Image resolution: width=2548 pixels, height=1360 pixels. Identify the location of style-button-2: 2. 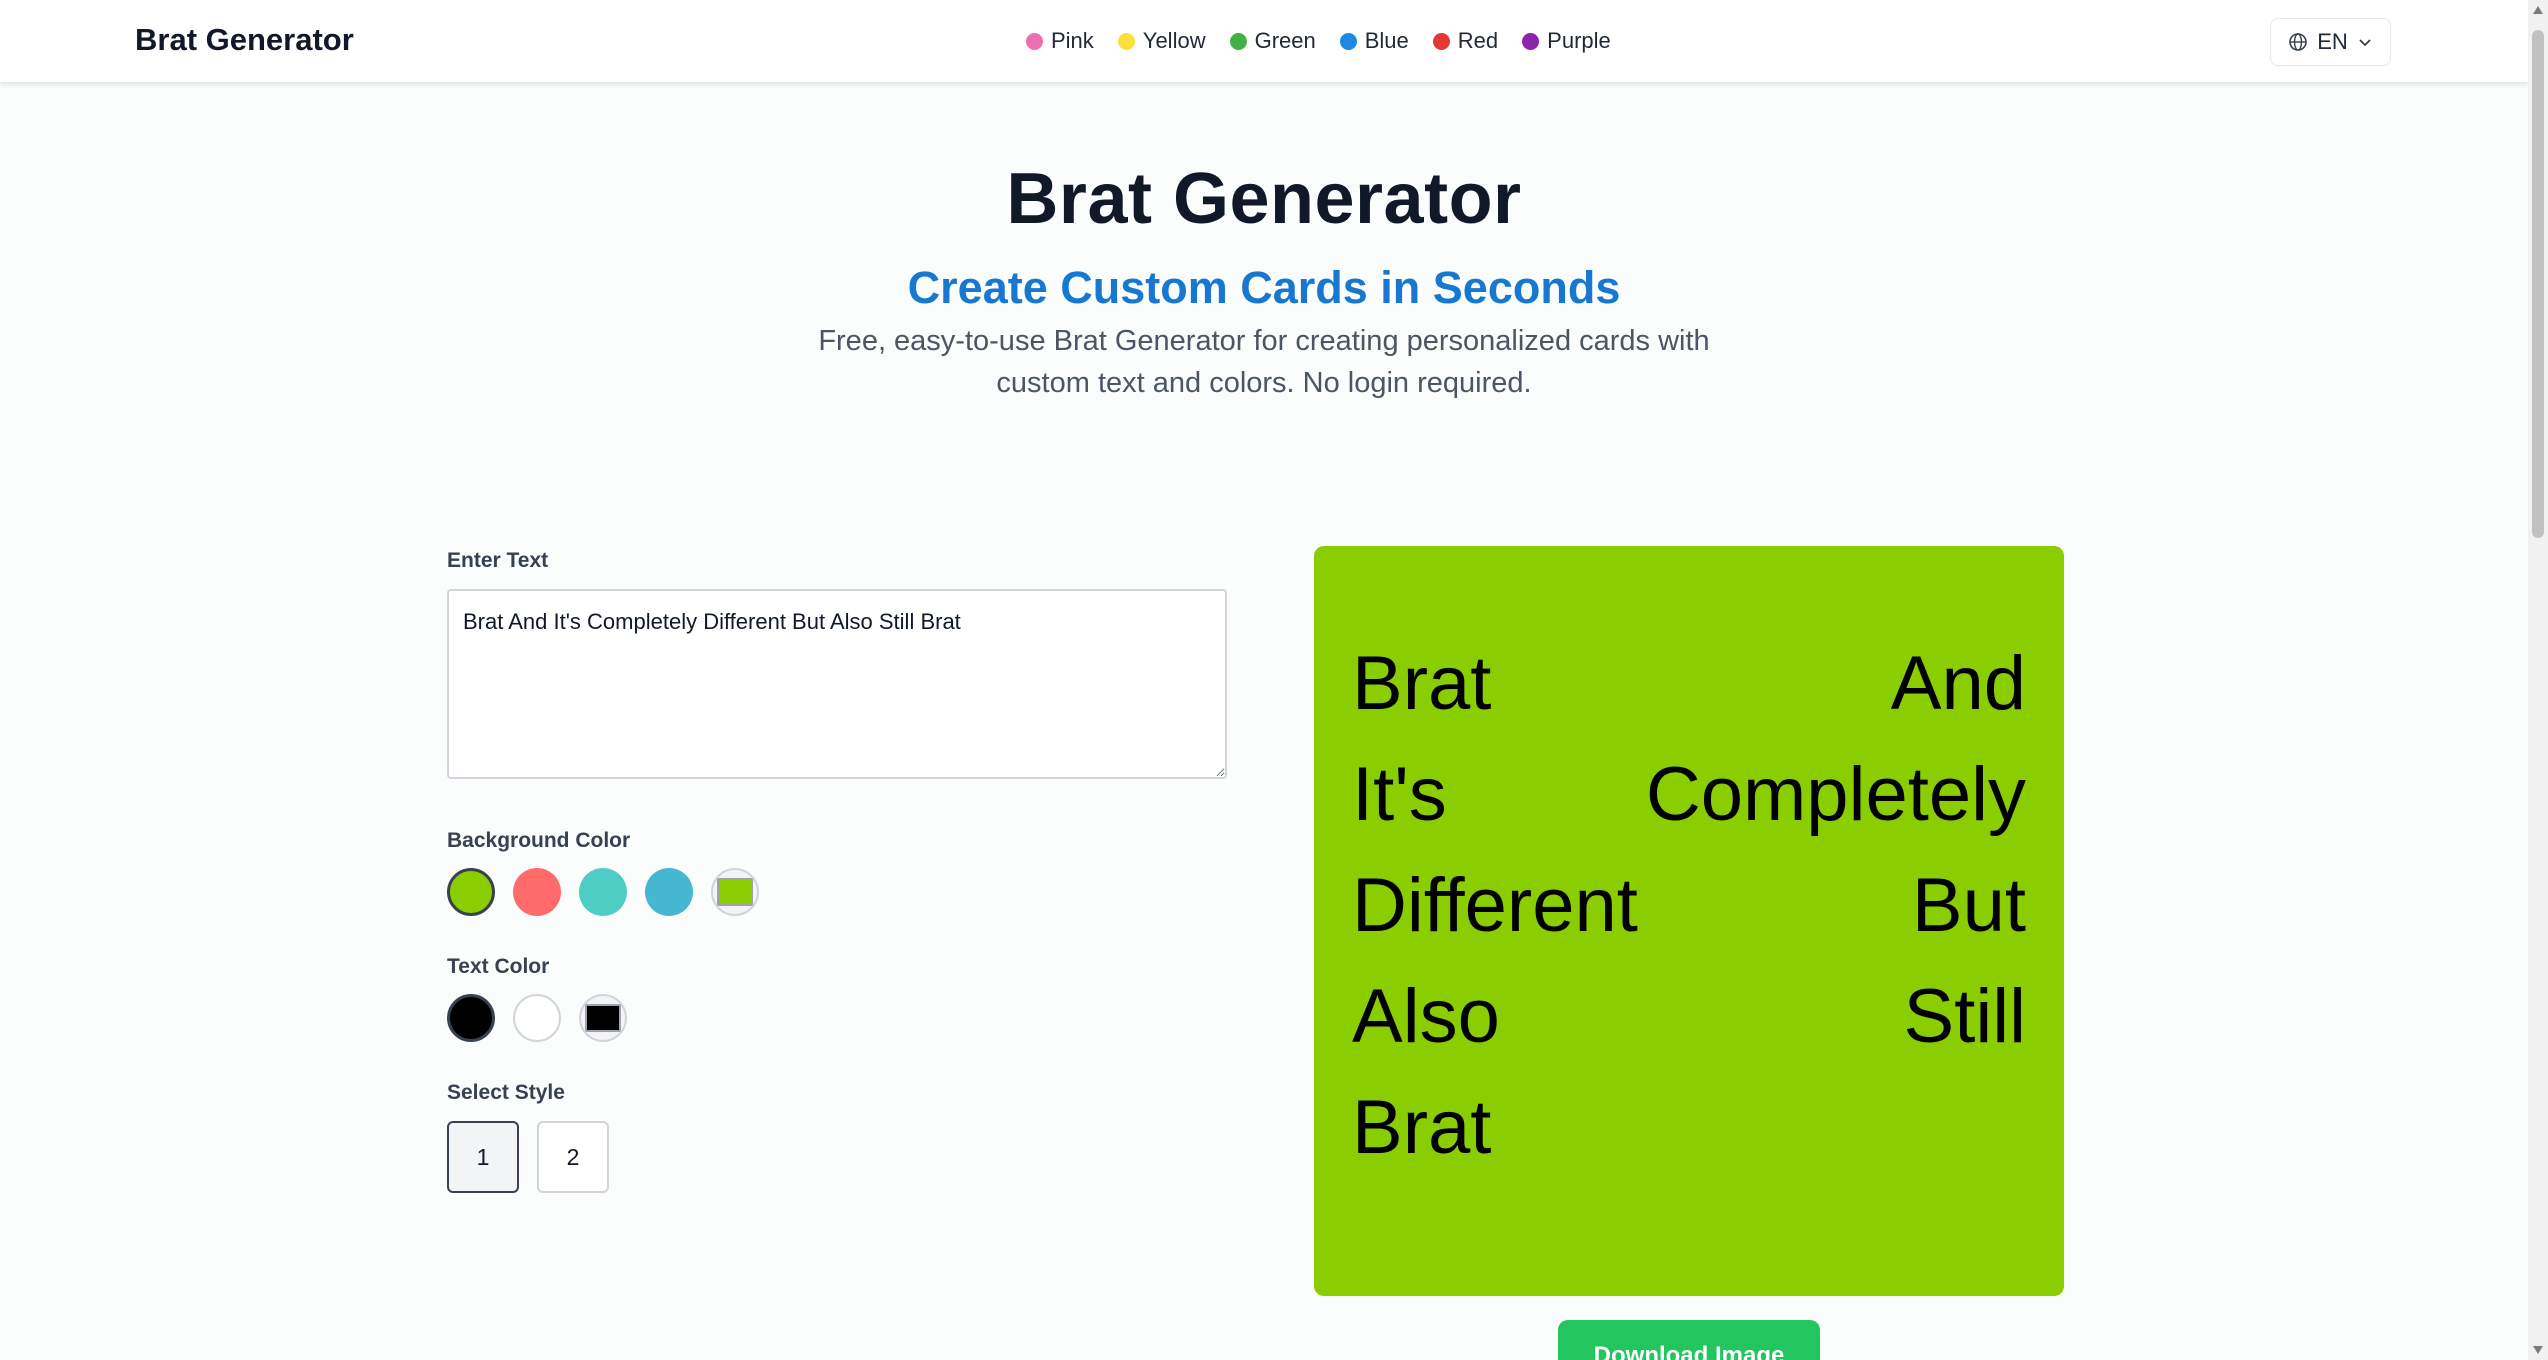
(573, 1157).